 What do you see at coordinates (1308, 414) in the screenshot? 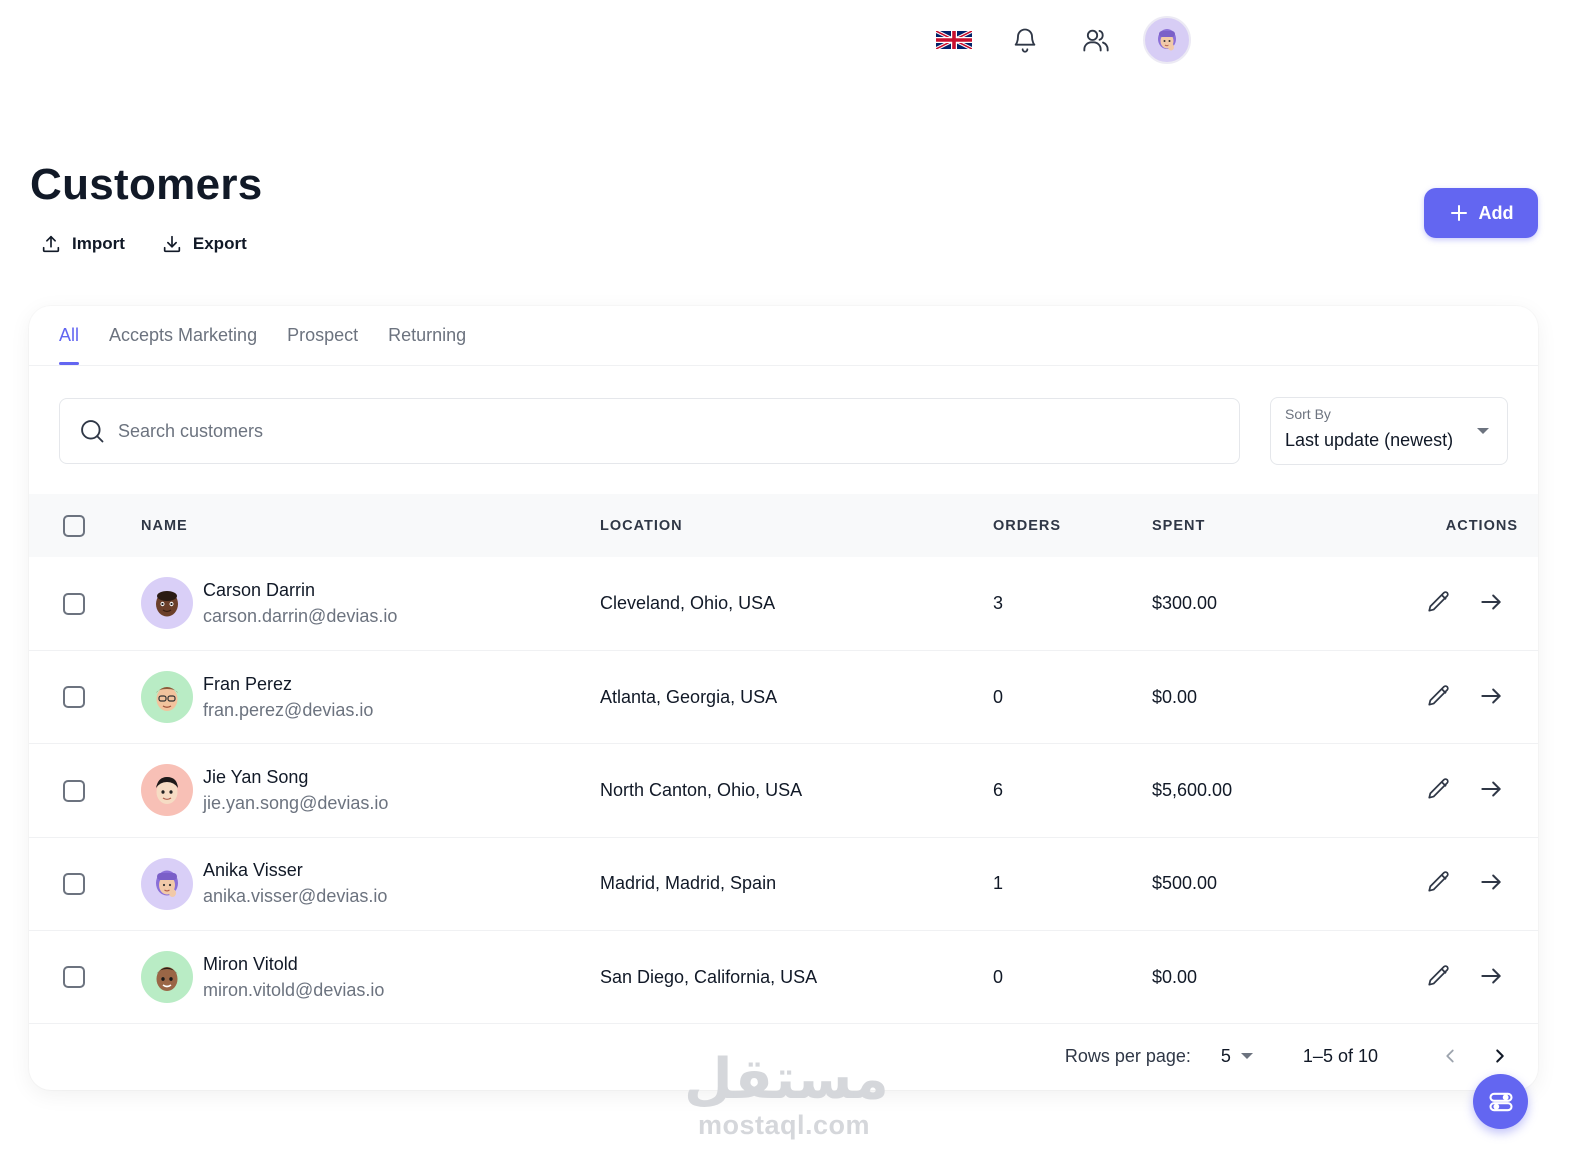
I see `sort-label: Sort By` at bounding box center [1308, 414].